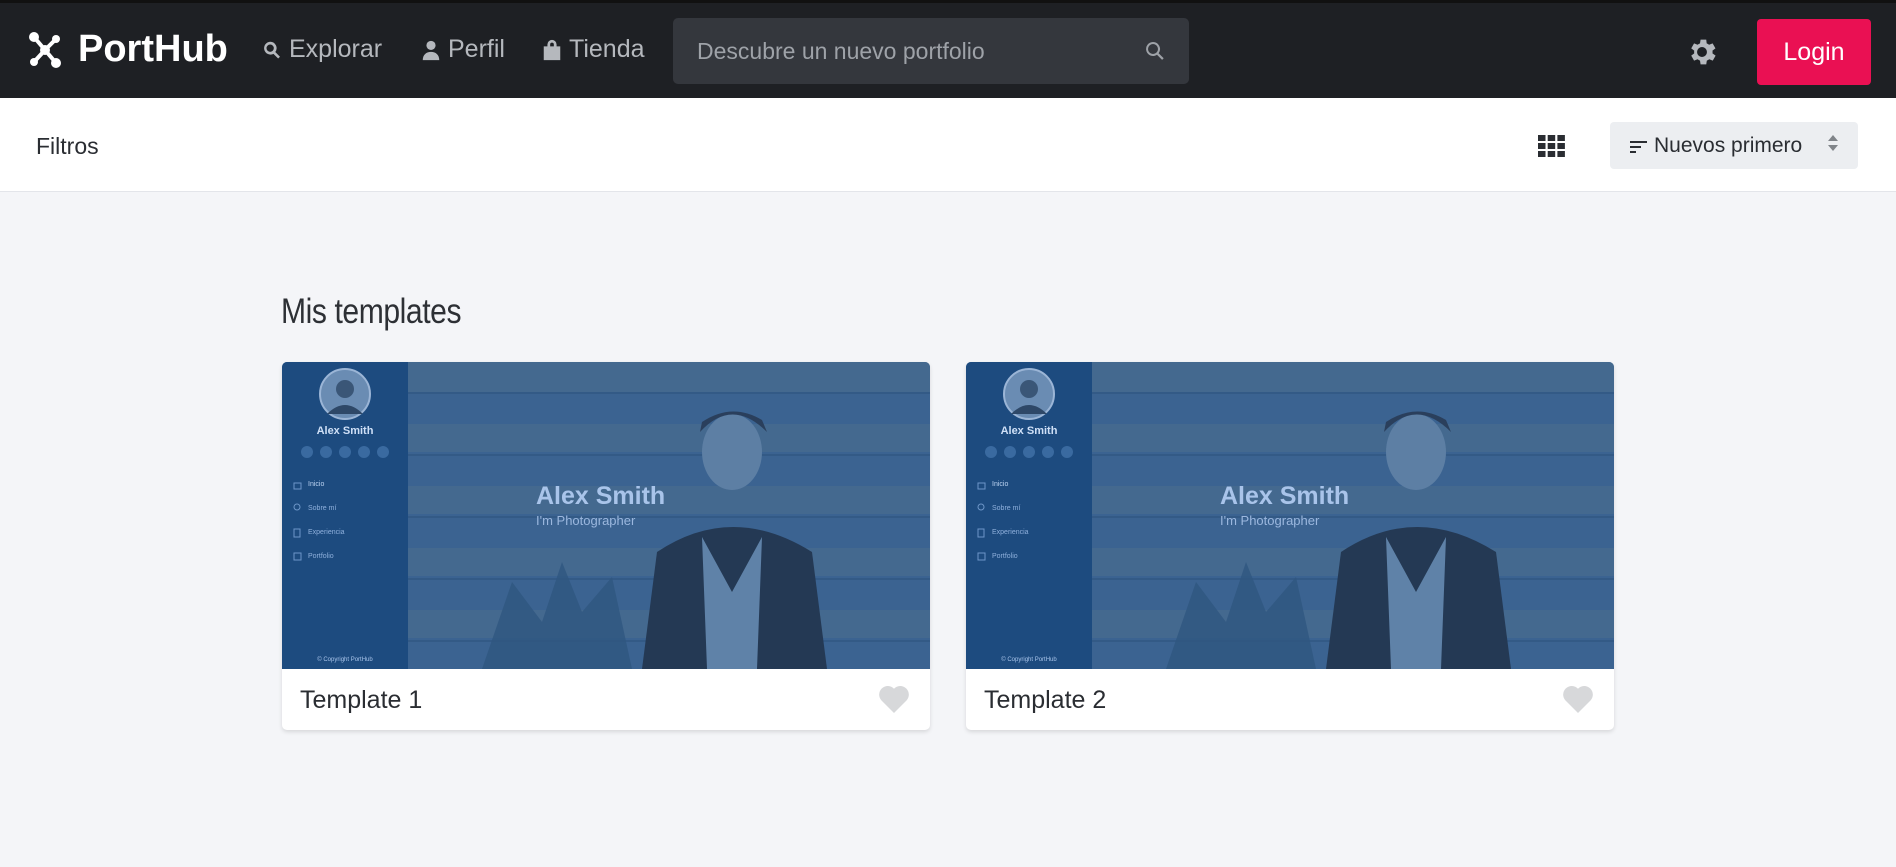 Image resolution: width=1896 pixels, height=867 pixels. What do you see at coordinates (607, 49) in the screenshot?
I see `nav-link-label: Tienda` at bounding box center [607, 49].